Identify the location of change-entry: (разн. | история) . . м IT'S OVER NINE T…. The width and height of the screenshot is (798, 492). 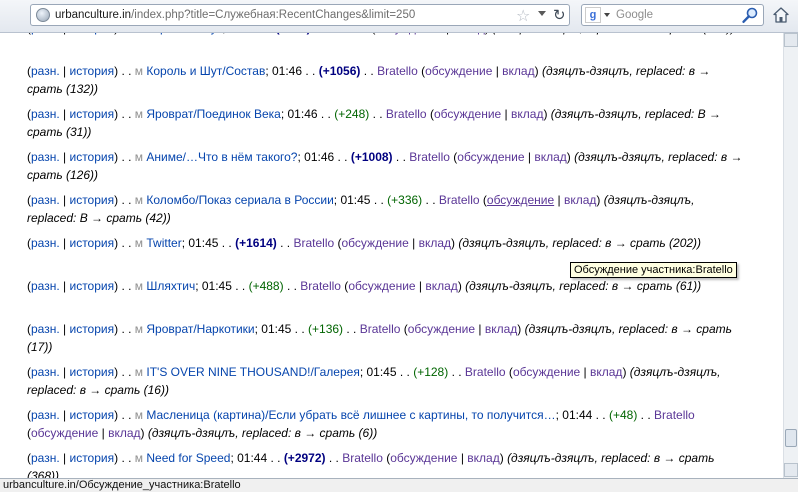
(386, 384).